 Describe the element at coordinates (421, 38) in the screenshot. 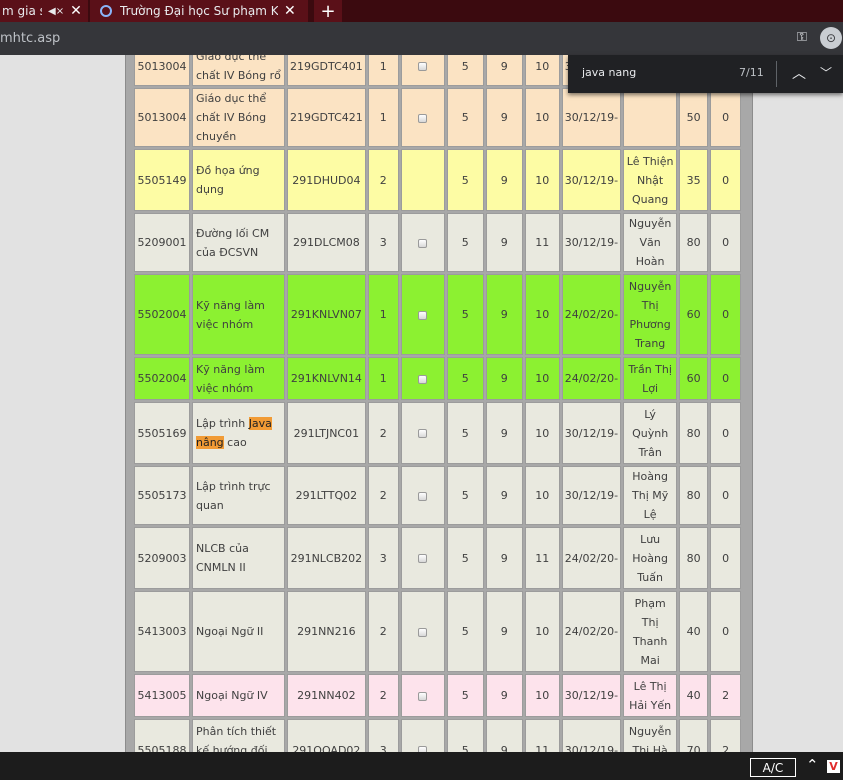

I see `address-bar: mhtc.asp ⚿ ⊙` at that location.